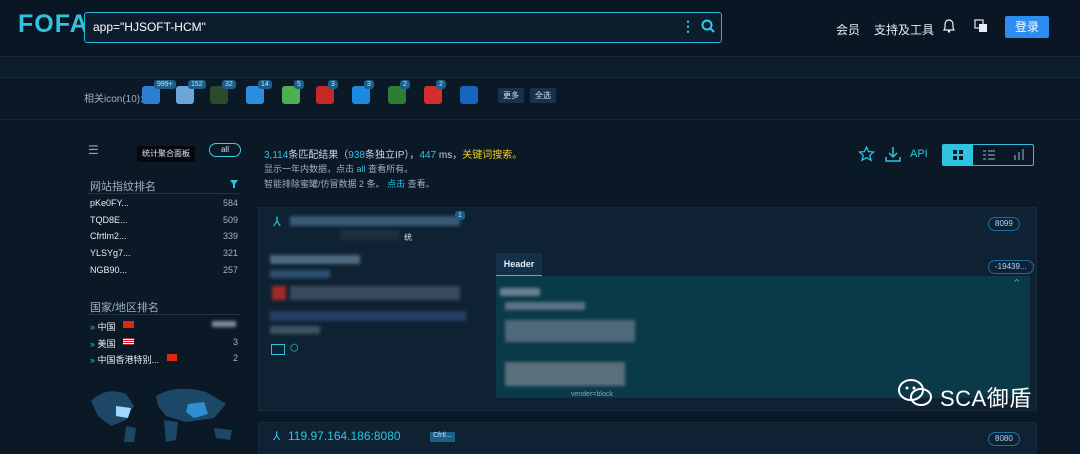 The image size is (1080, 454). I want to click on related-icons-label: 相关icon(10):, so click(113, 99).